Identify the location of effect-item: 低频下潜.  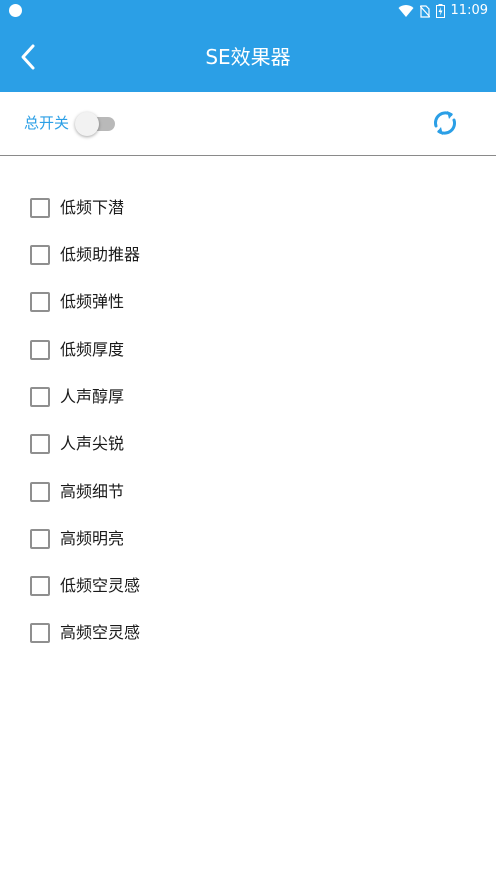
(77, 208).